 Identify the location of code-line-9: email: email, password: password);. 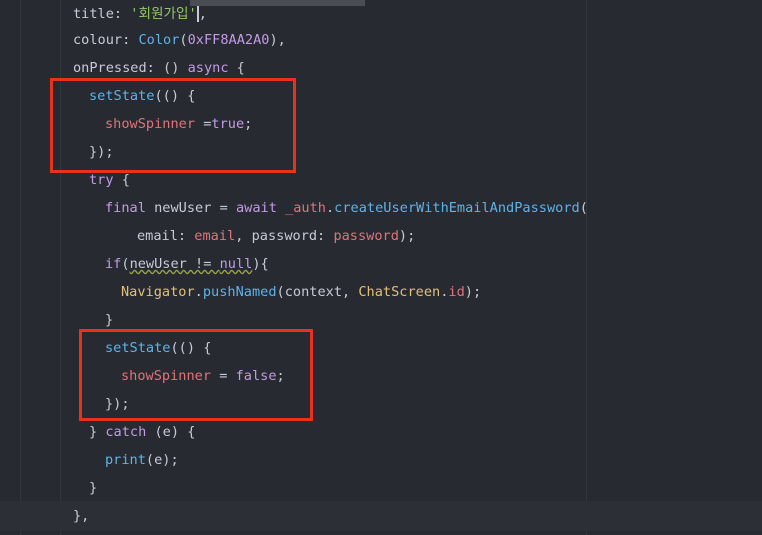
(276, 236).